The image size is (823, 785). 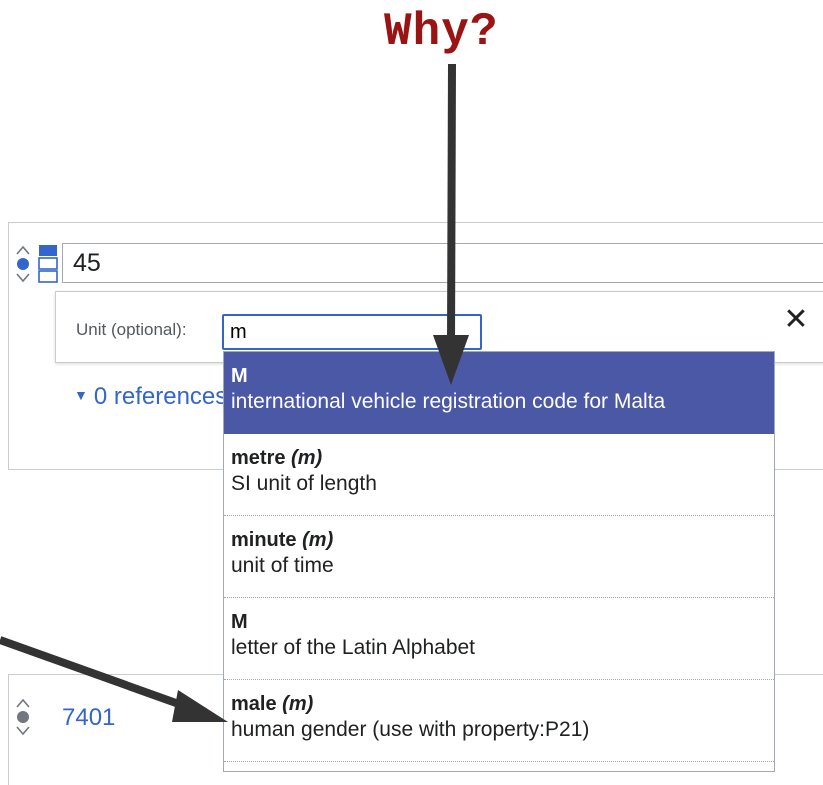 I want to click on unit-label: Unit (optional):, so click(x=131, y=329).